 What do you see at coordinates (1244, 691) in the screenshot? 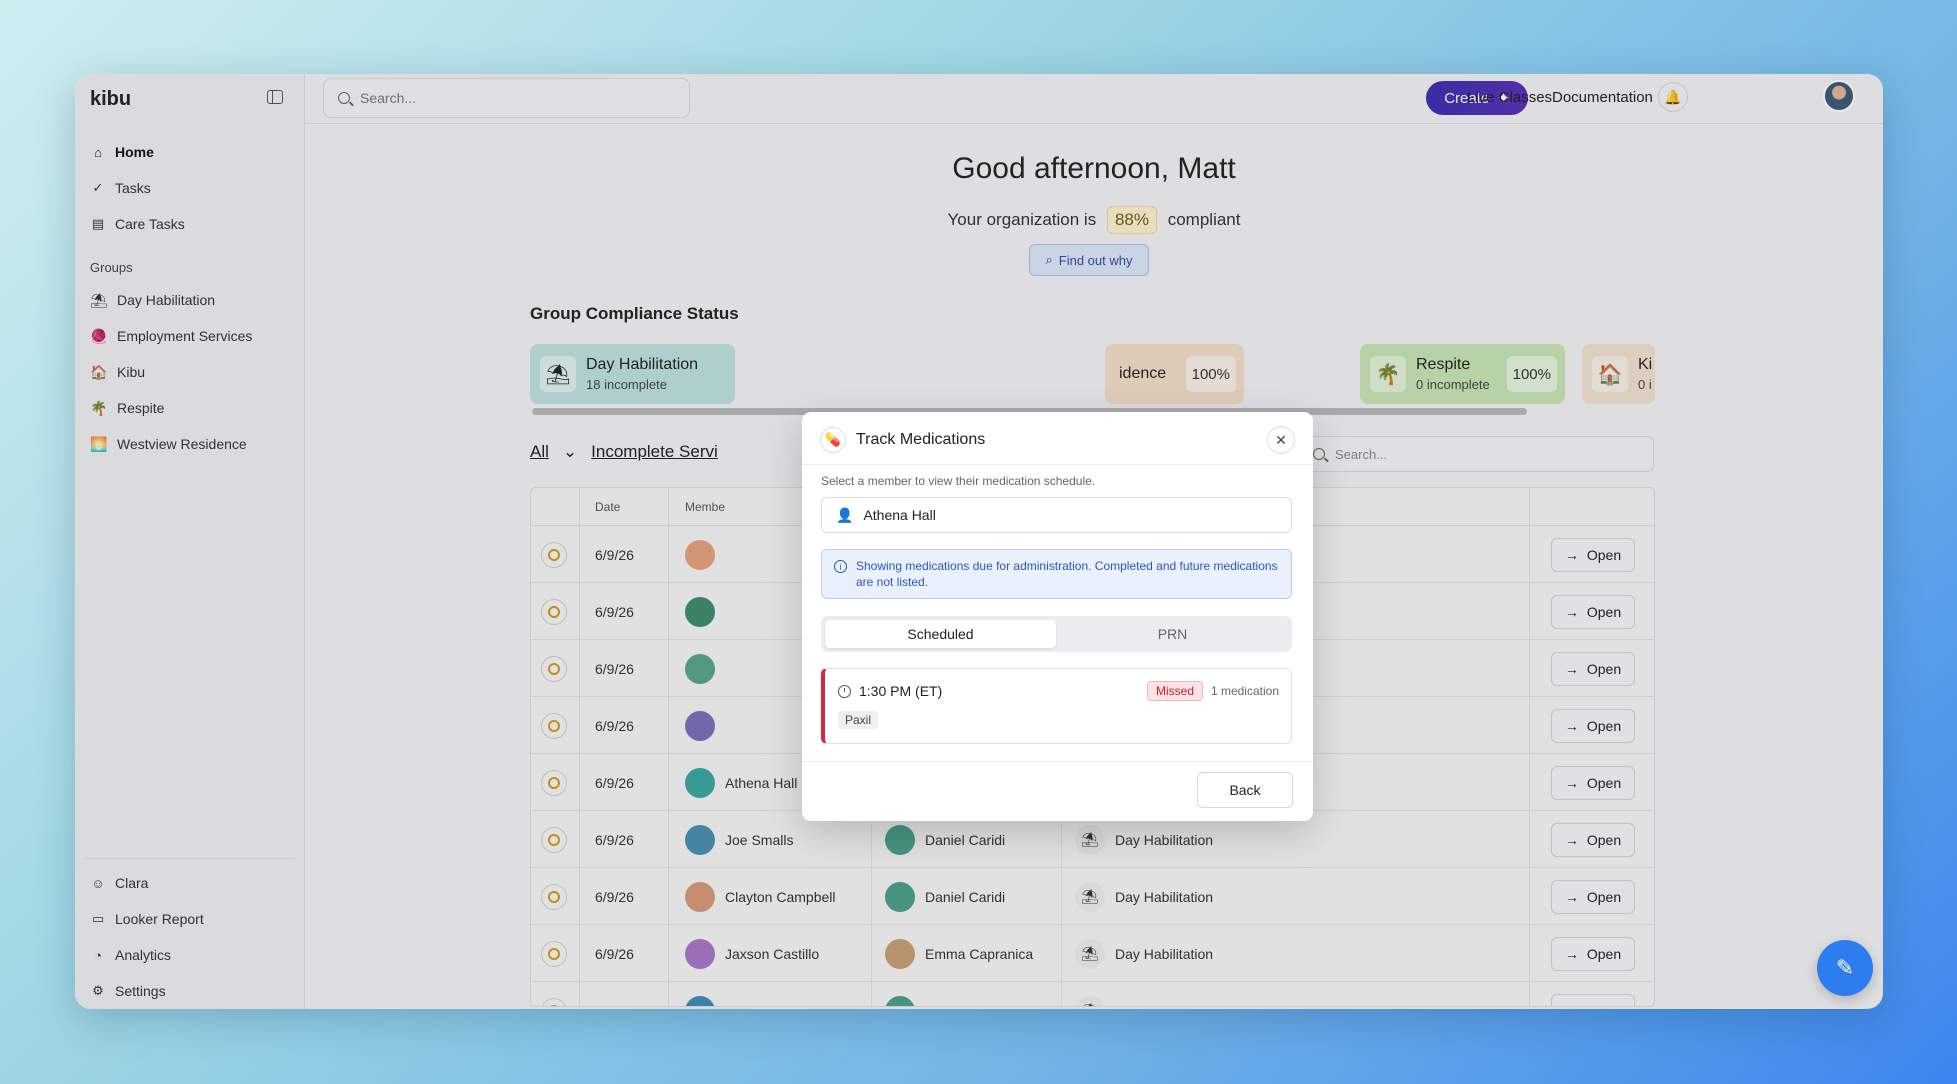
I see `medication-count: 1 medication` at bounding box center [1244, 691].